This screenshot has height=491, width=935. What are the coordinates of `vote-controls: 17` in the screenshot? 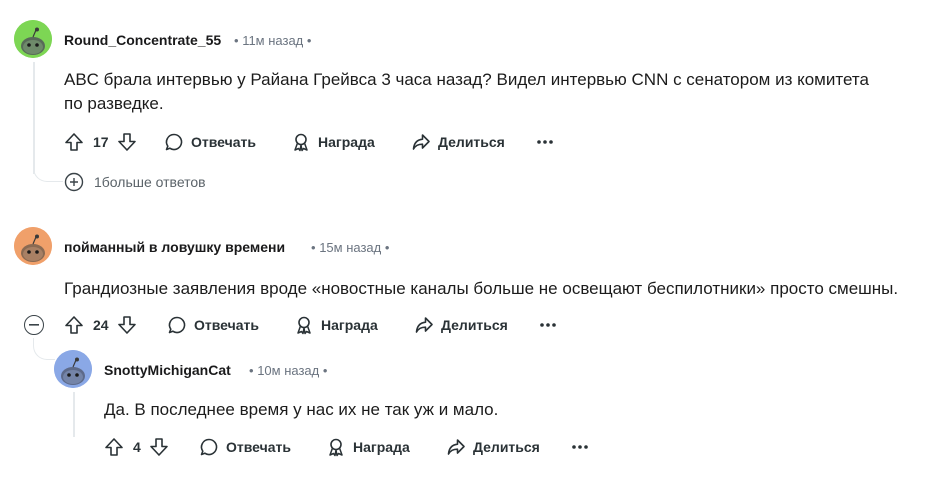 It's located at (100, 142).